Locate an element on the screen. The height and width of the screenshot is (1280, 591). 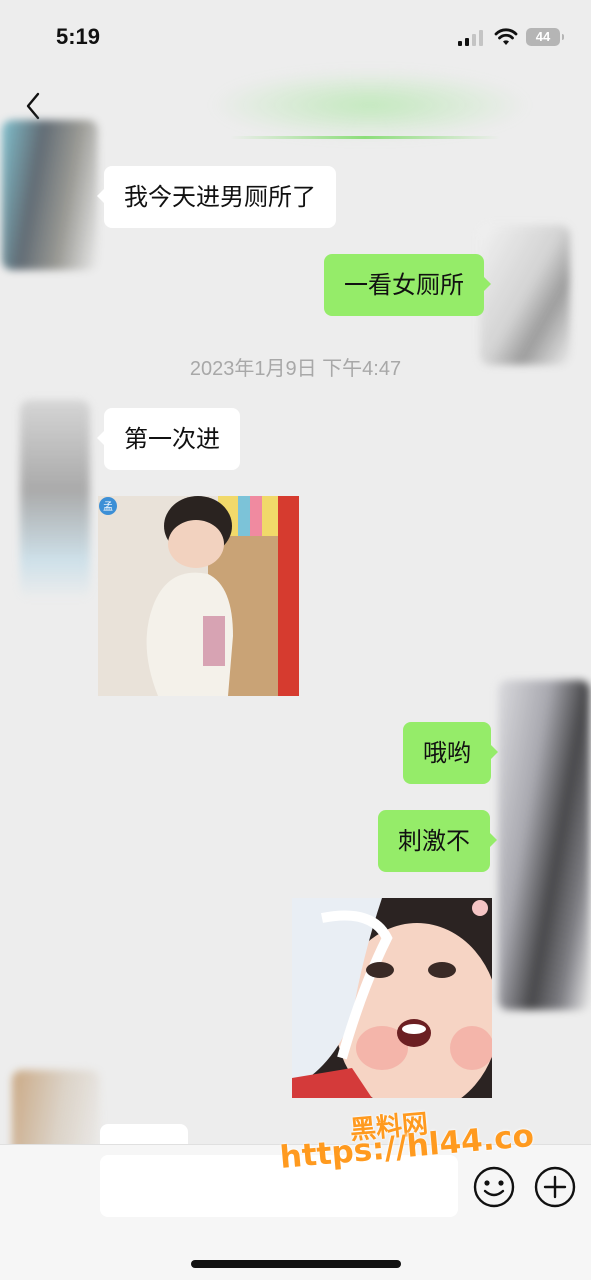
message-text: 第一次进 is located at coordinates (172, 439).